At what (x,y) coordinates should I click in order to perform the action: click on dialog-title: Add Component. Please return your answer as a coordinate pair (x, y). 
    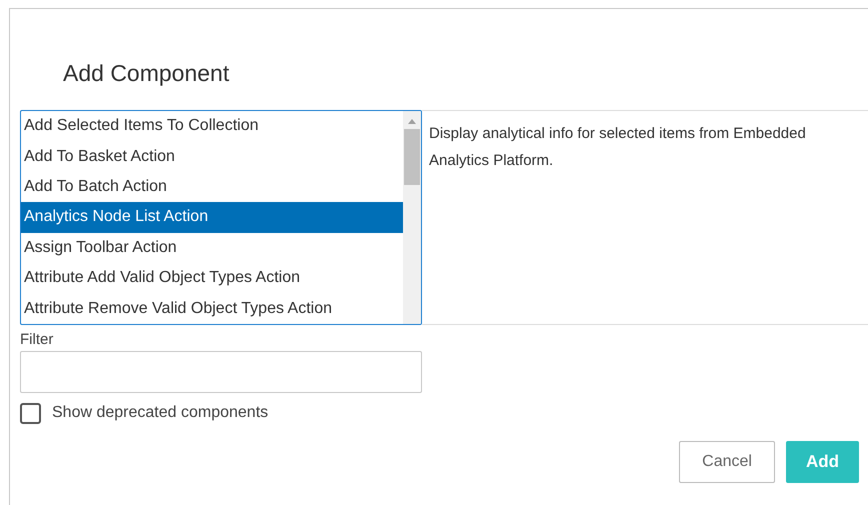
    Looking at the image, I should click on (146, 73).